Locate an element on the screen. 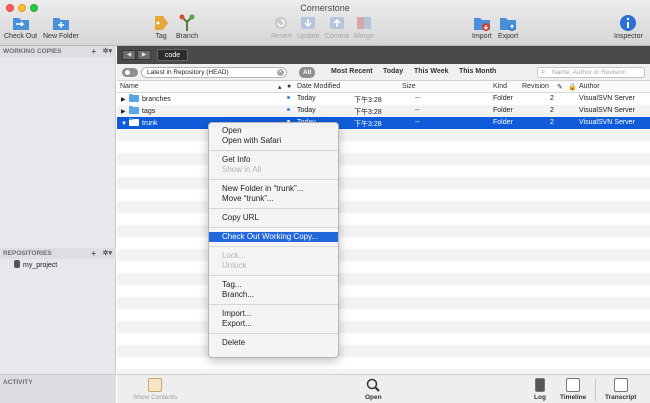 This screenshot has width=650, height=403. open-button: Open is located at coordinates (373, 389).